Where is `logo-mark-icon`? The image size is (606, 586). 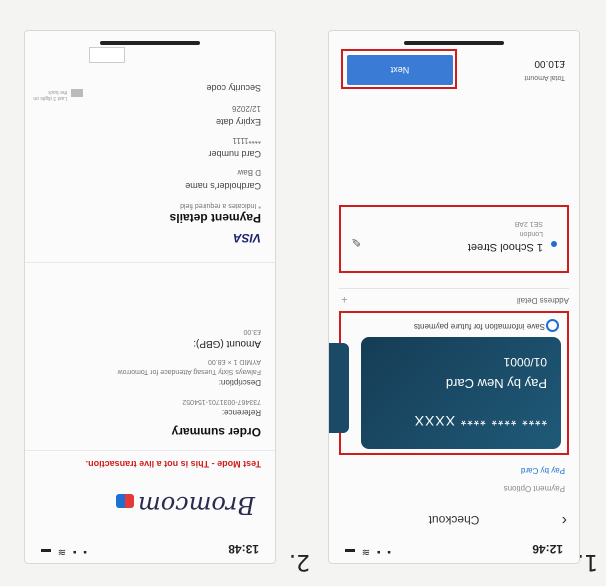
logo-mark-icon is located at coordinates (125, 501).